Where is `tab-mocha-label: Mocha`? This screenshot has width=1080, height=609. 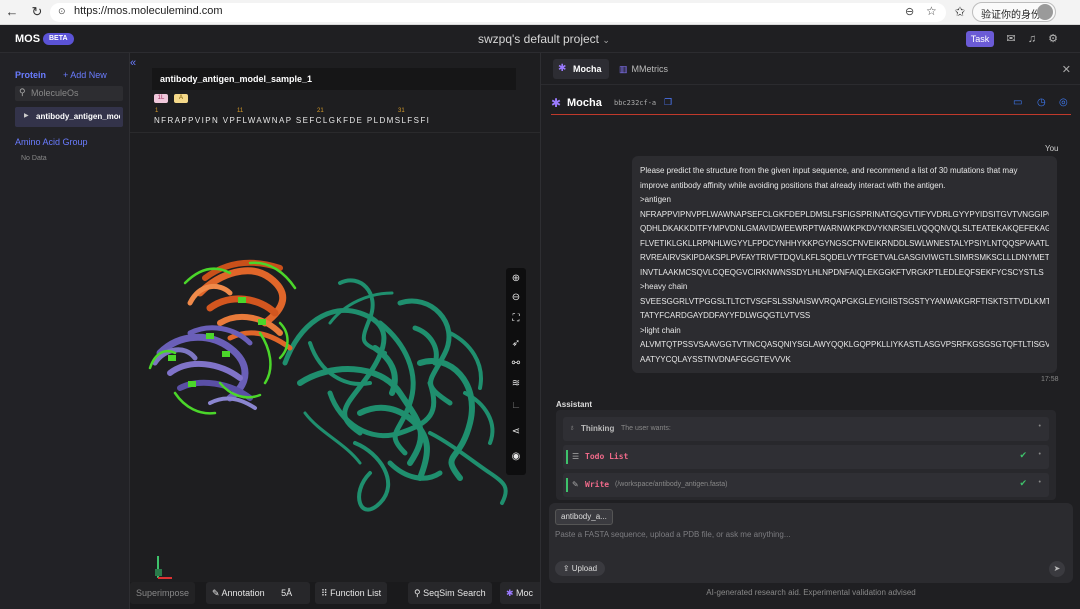 tab-mocha-label: Mocha is located at coordinates (587, 69).